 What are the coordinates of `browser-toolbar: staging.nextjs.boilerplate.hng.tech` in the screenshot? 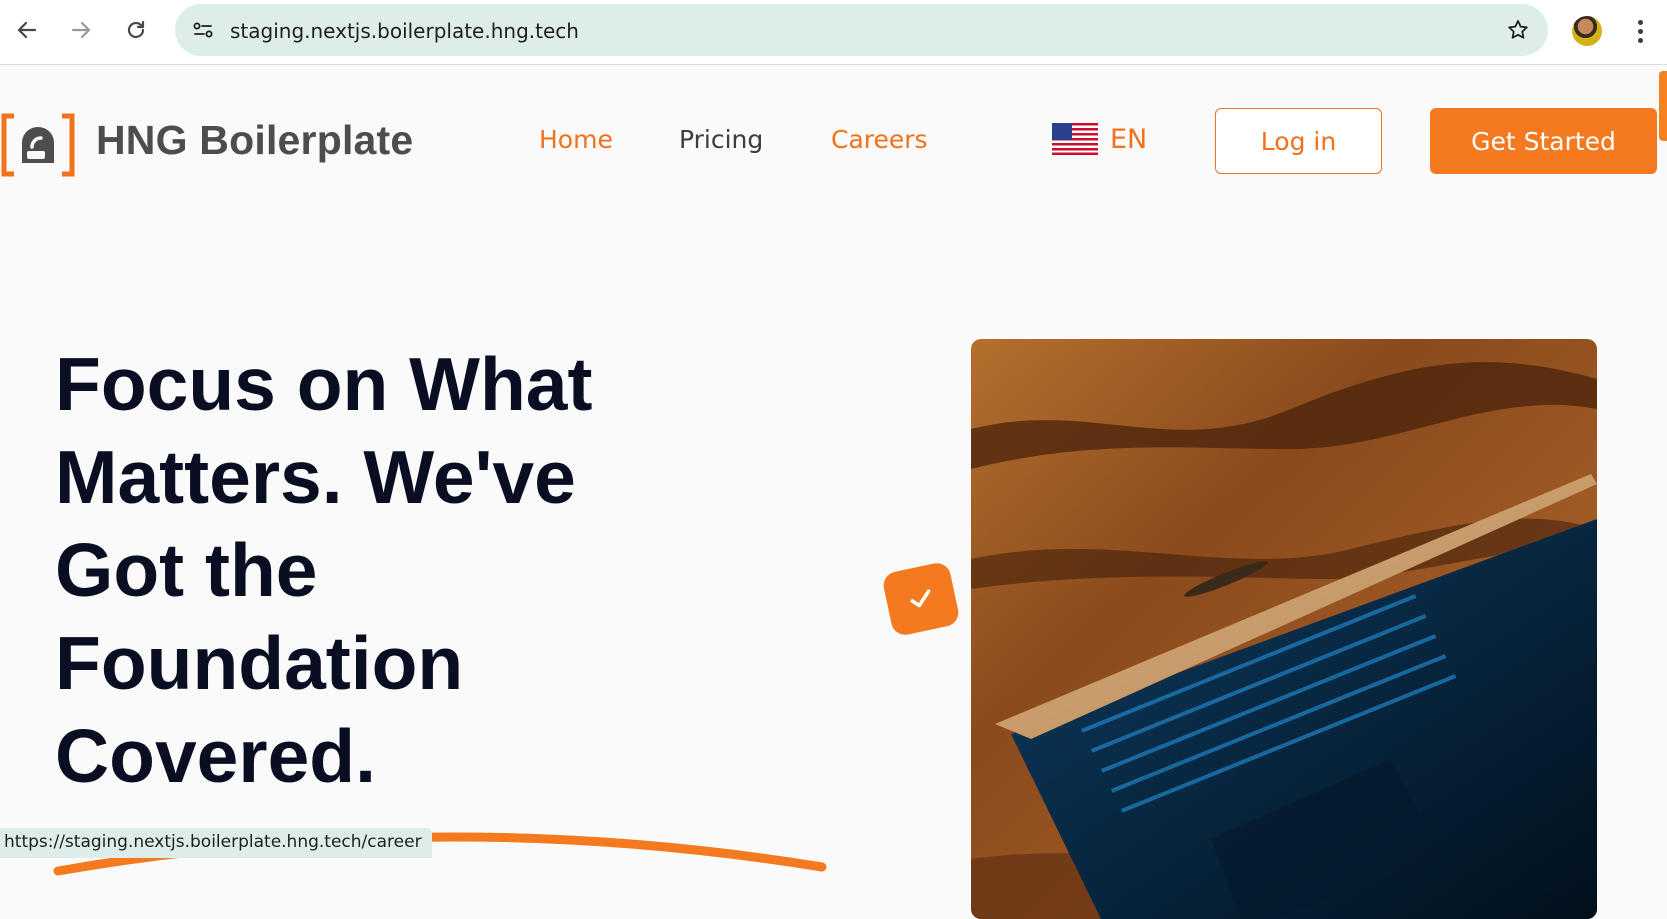 It's located at (833, 32).